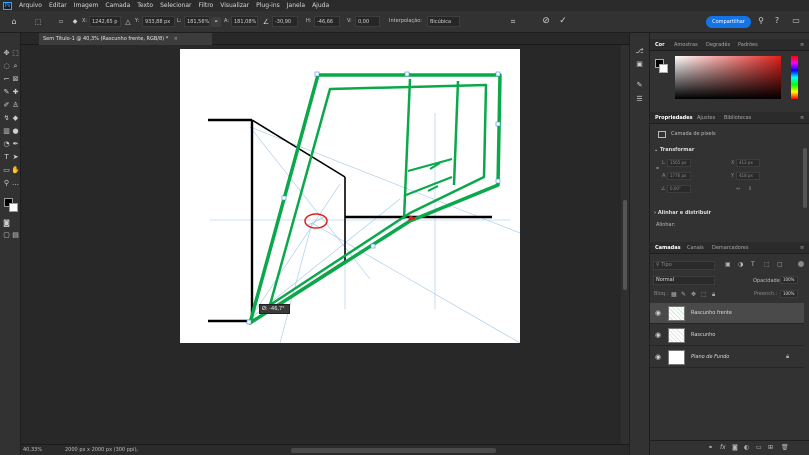  Describe the element at coordinates (137, 451) in the screenshot. I see `status-arrow-icon: ›` at that location.